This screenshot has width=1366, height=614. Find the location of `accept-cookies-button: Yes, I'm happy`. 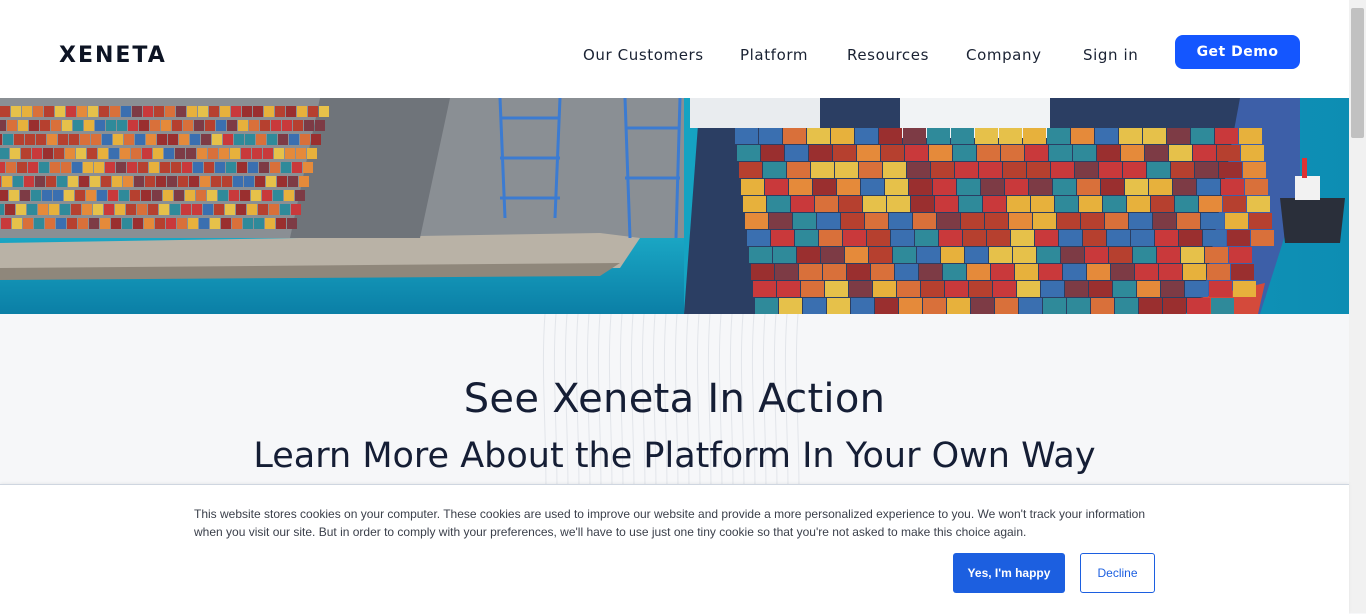

accept-cookies-button: Yes, I'm happy is located at coordinates (1009, 573).